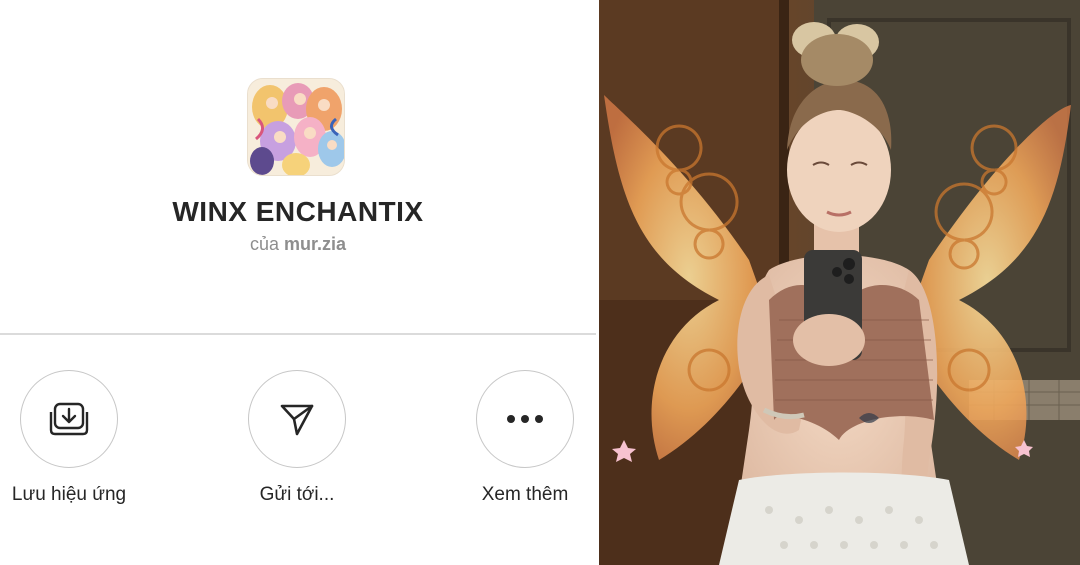 The height and width of the screenshot is (565, 1080). I want to click on send-paper-plane-icon, so click(297, 420).